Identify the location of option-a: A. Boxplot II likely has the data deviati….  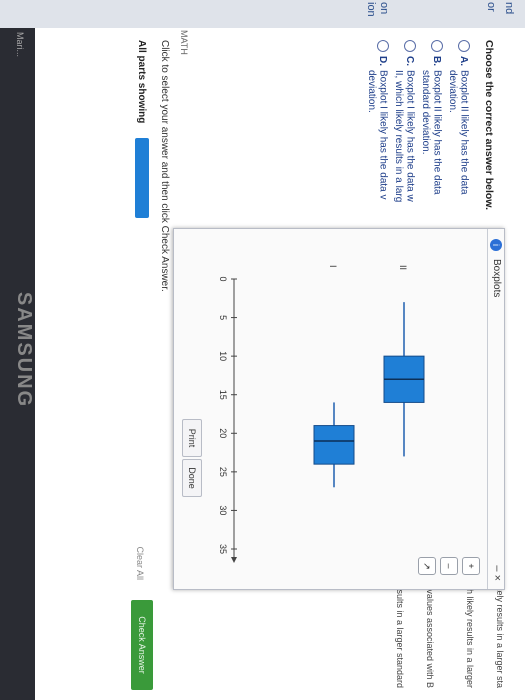
(458, 125).